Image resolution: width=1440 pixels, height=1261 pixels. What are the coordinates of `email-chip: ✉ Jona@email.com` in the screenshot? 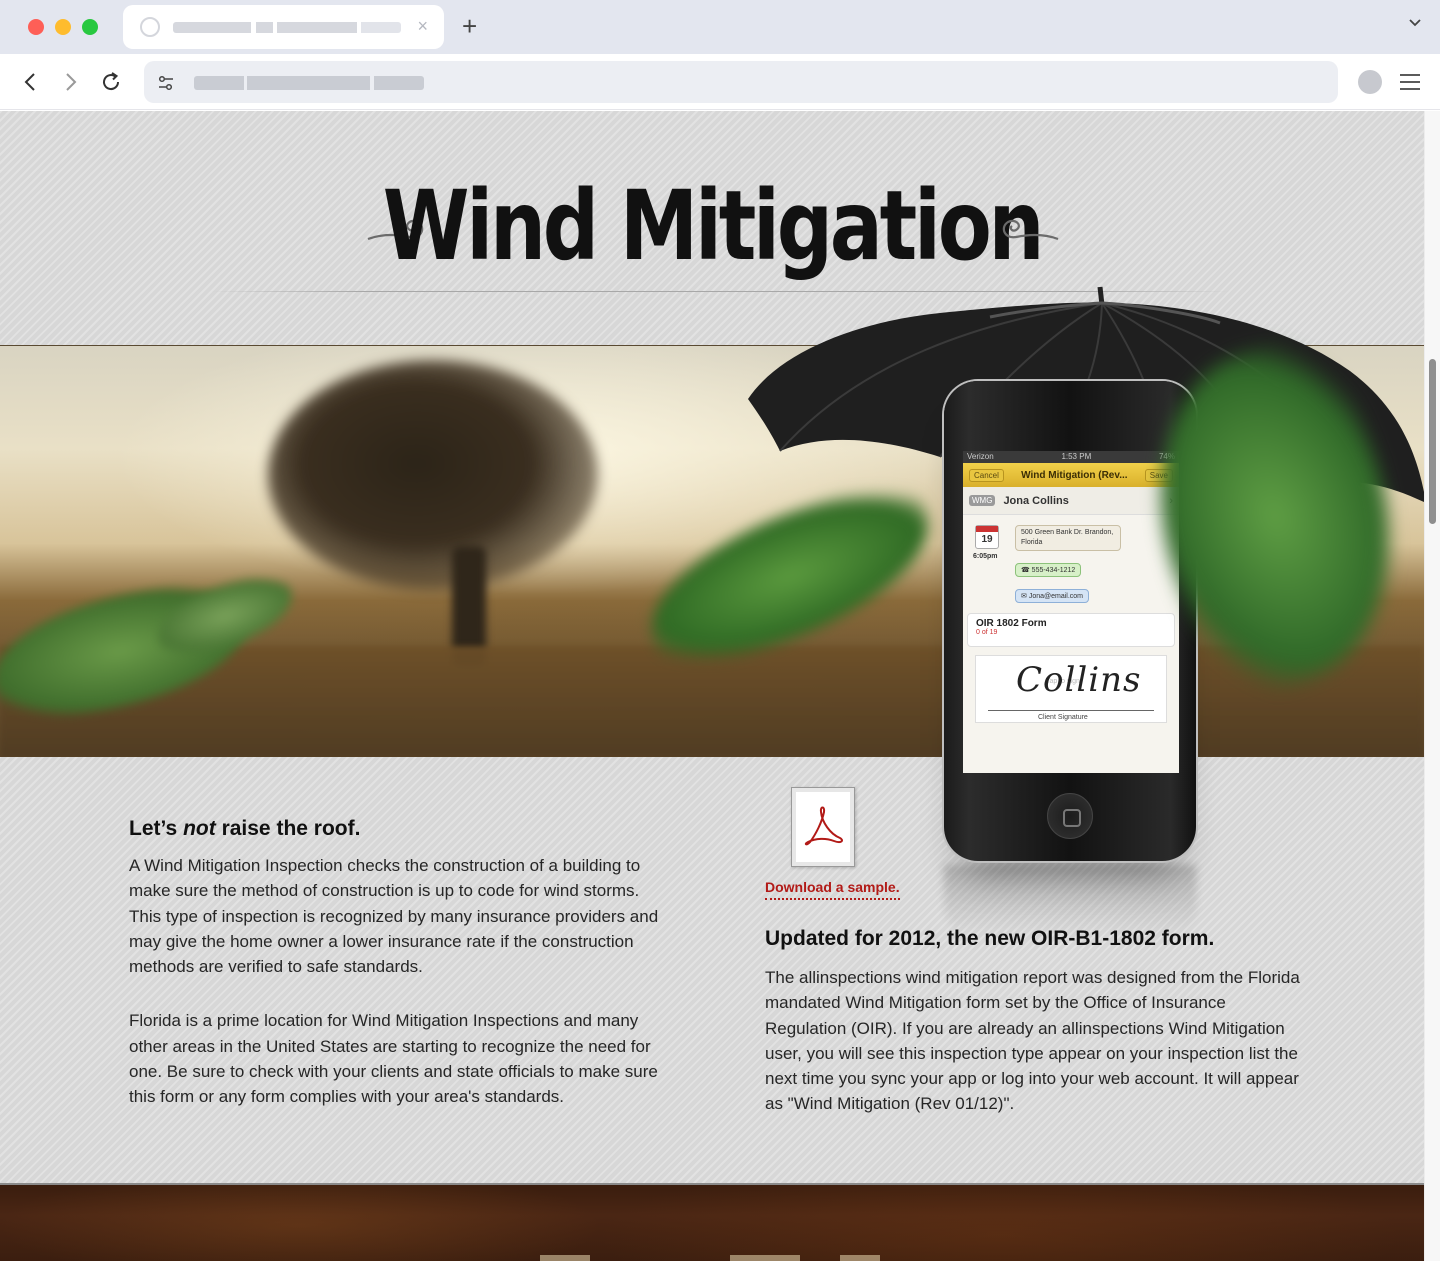 It's located at (1052, 596).